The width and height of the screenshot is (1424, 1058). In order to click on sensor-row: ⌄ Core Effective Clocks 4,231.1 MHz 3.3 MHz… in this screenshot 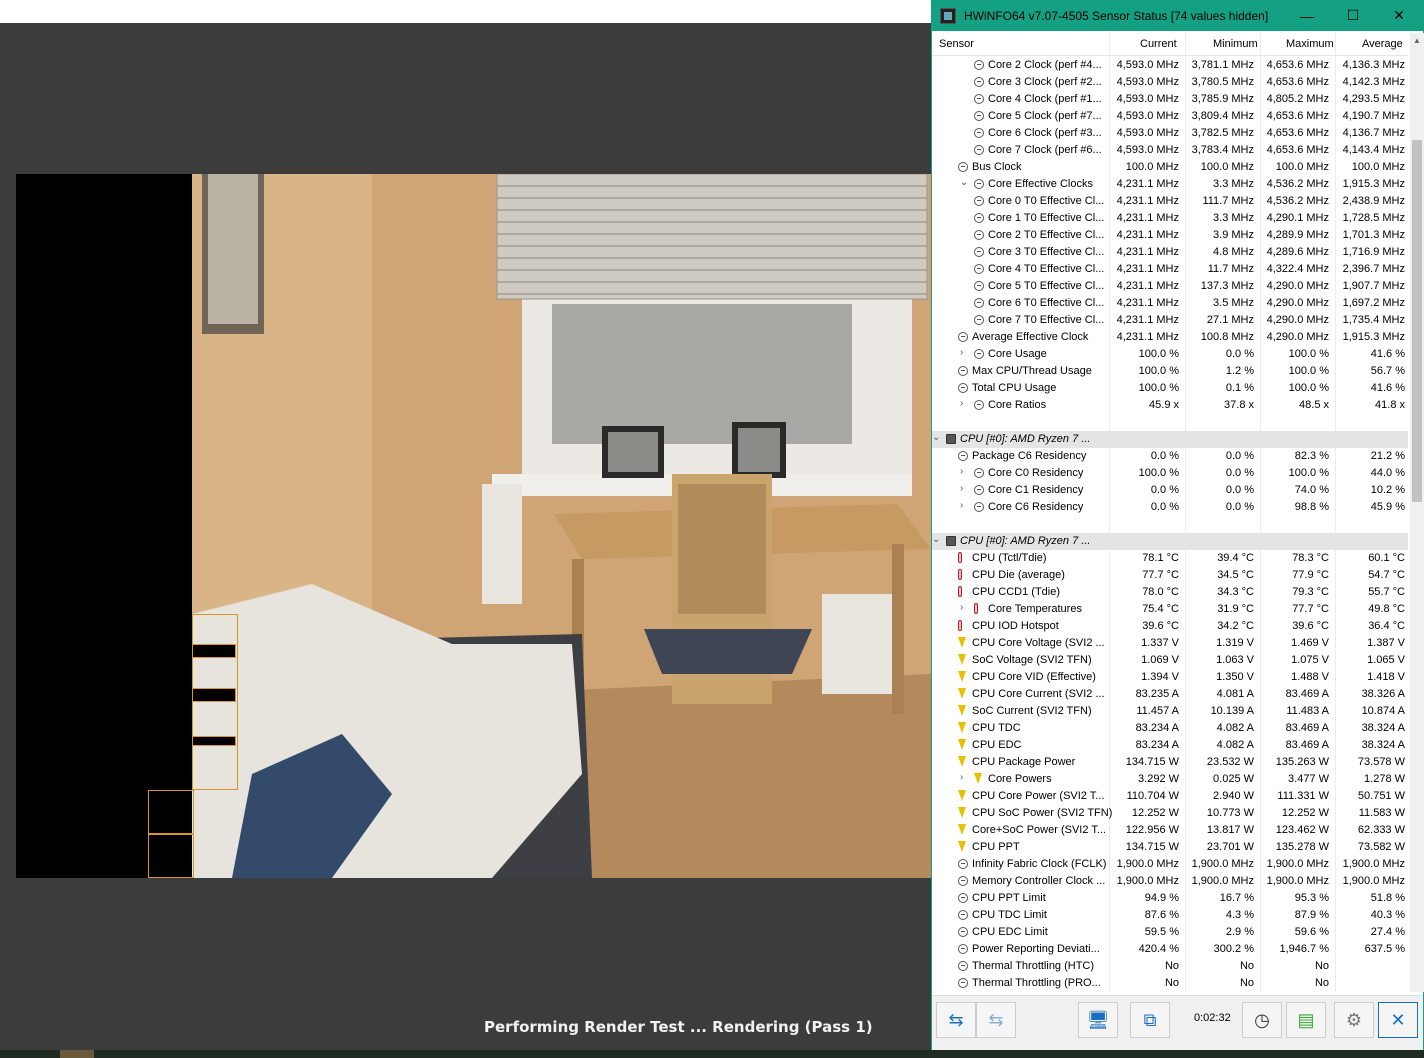, I will do `click(1170, 184)`.